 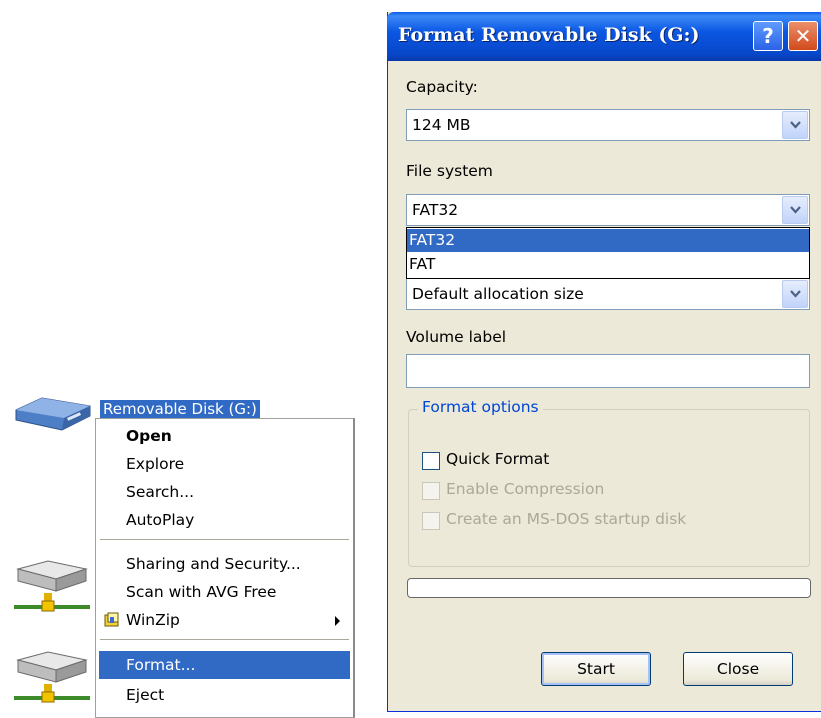 What do you see at coordinates (596, 669) in the screenshot?
I see `start-button: Start` at bounding box center [596, 669].